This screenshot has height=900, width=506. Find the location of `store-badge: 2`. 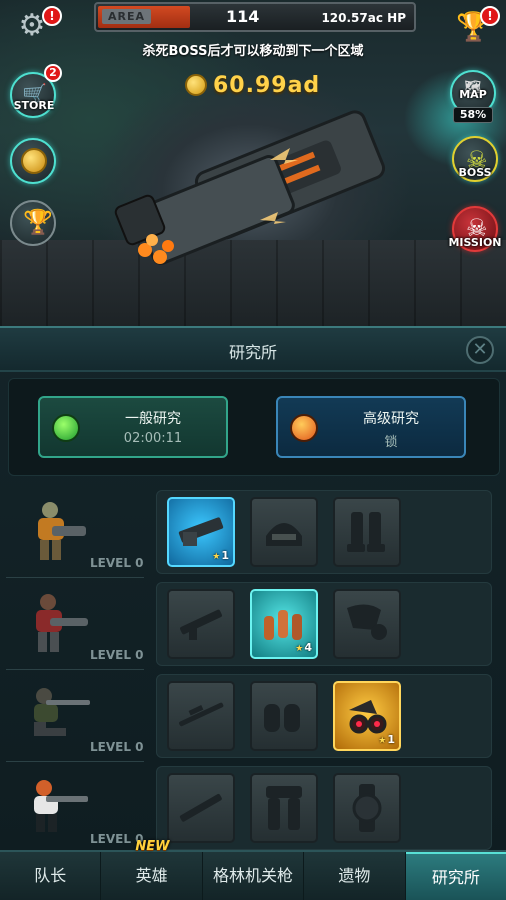

store-badge: 2 is located at coordinates (53, 73).